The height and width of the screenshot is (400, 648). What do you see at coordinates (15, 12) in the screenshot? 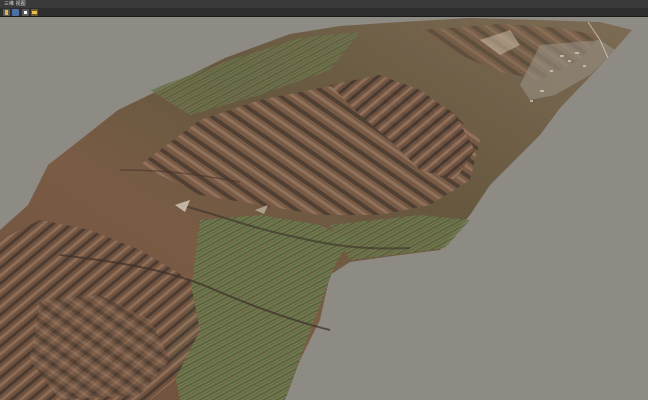
I see `globe-tool-icon` at bounding box center [15, 12].